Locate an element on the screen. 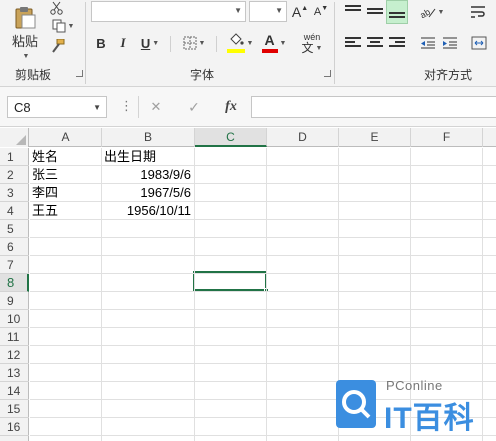  wrap-text-button is located at coordinates (478, 12).